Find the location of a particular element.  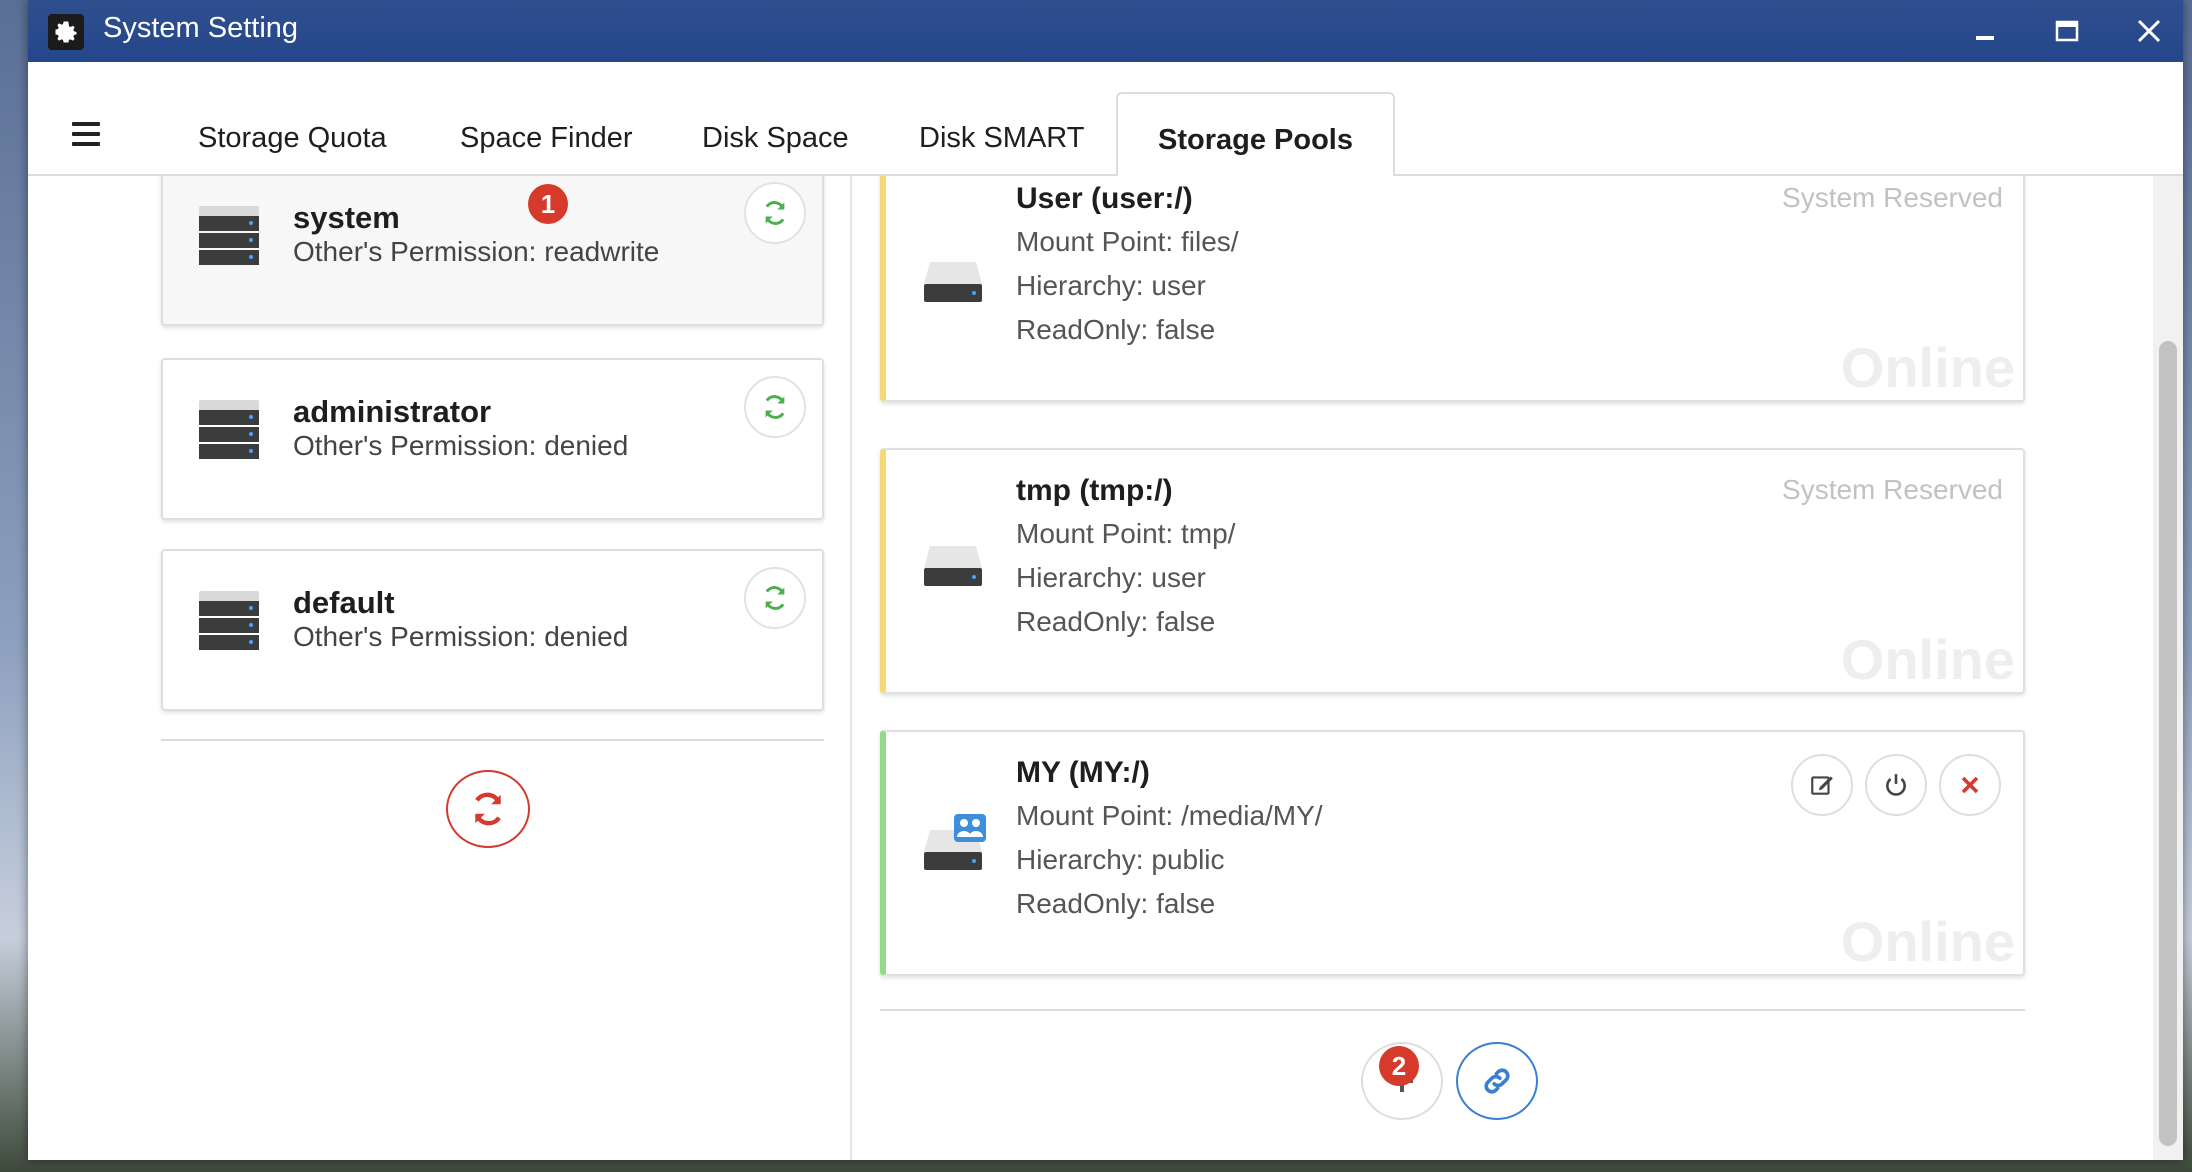

edit-icon is located at coordinates (1822, 785).